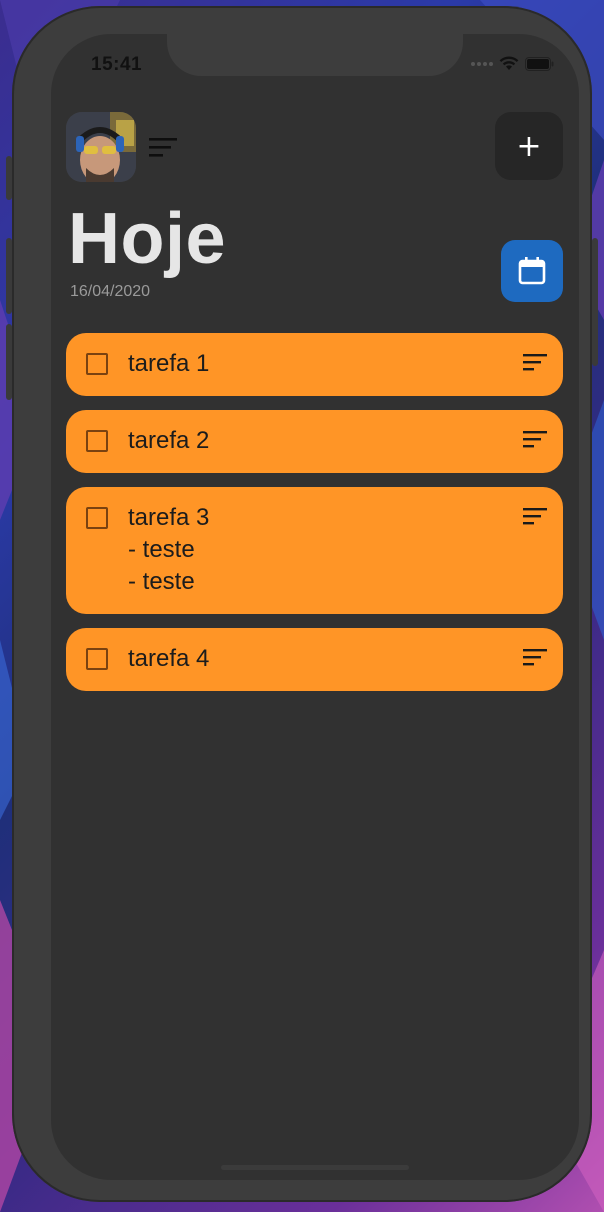 The width and height of the screenshot is (604, 1212). I want to click on wifi-icon, so click(509, 63).